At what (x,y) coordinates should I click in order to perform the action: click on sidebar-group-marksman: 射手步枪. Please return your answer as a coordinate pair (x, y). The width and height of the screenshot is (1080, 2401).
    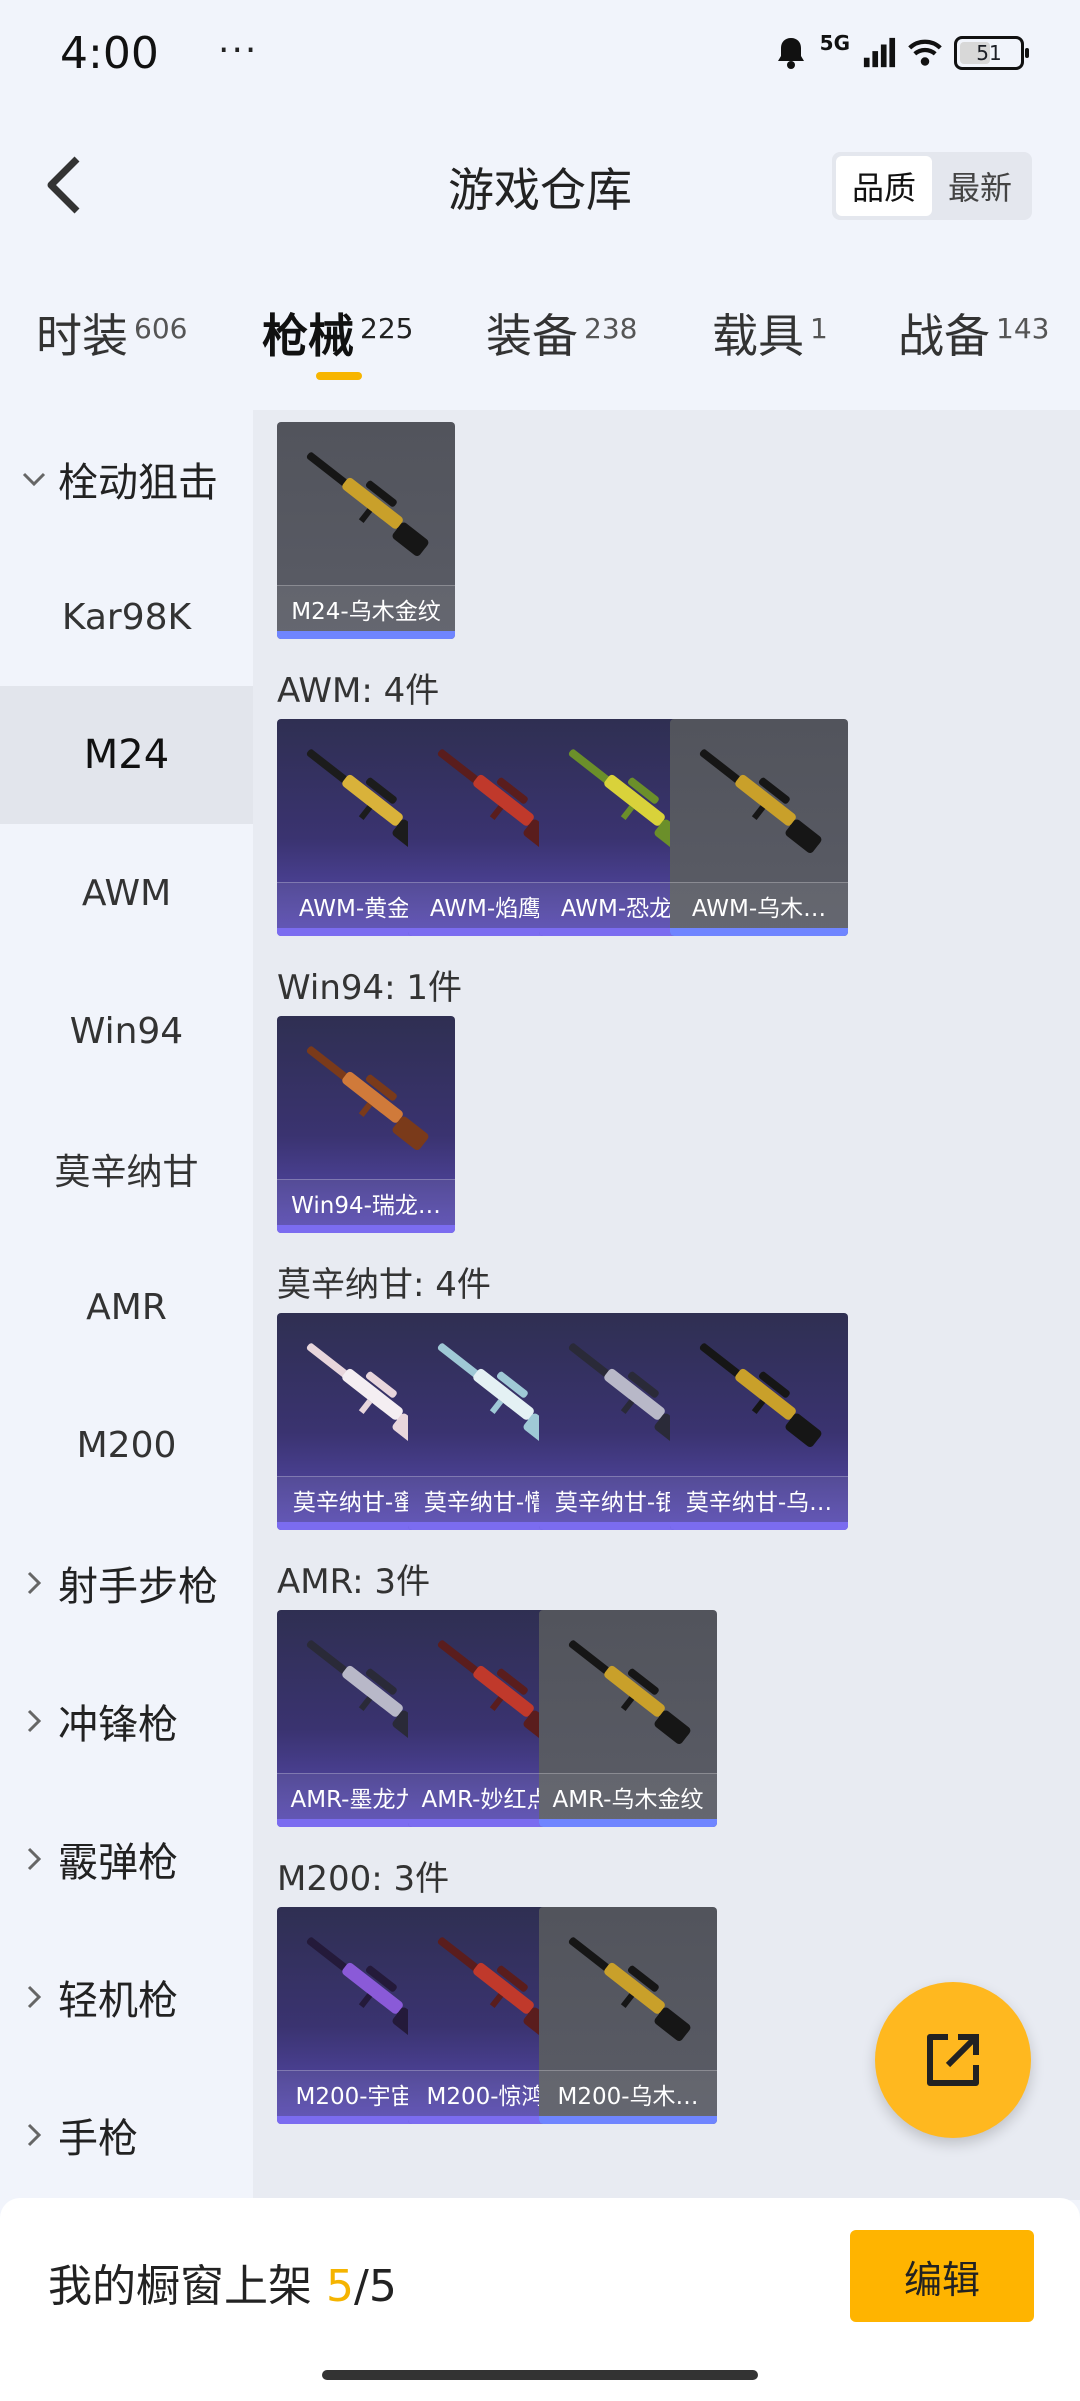
    Looking at the image, I should click on (126, 1583).